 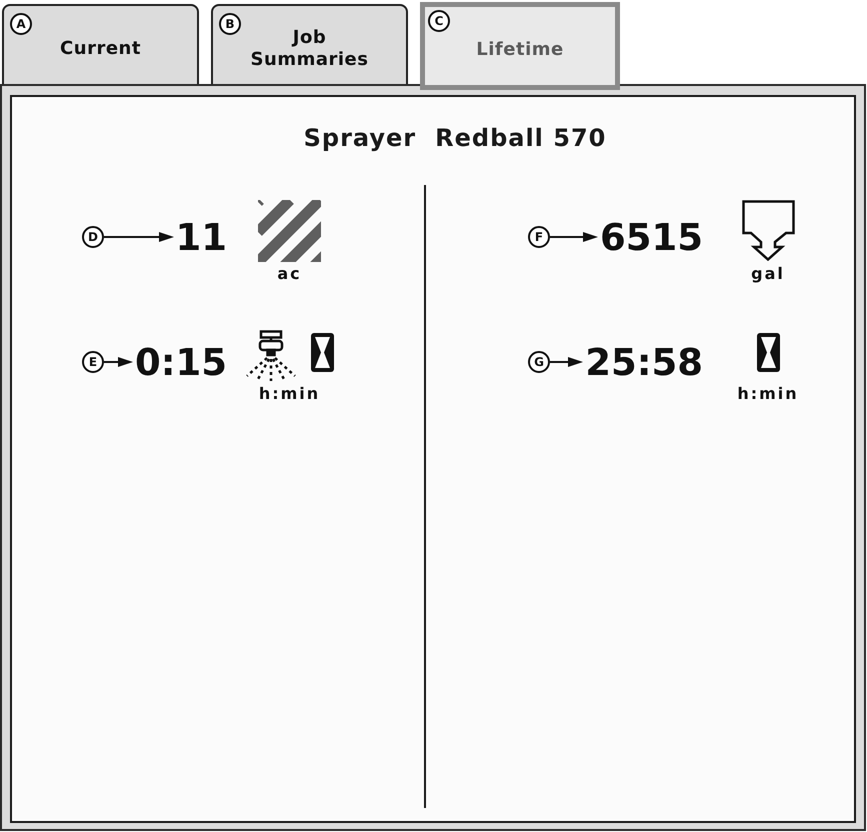 What do you see at coordinates (93, 362) in the screenshot?
I see `callout-marker: E` at bounding box center [93, 362].